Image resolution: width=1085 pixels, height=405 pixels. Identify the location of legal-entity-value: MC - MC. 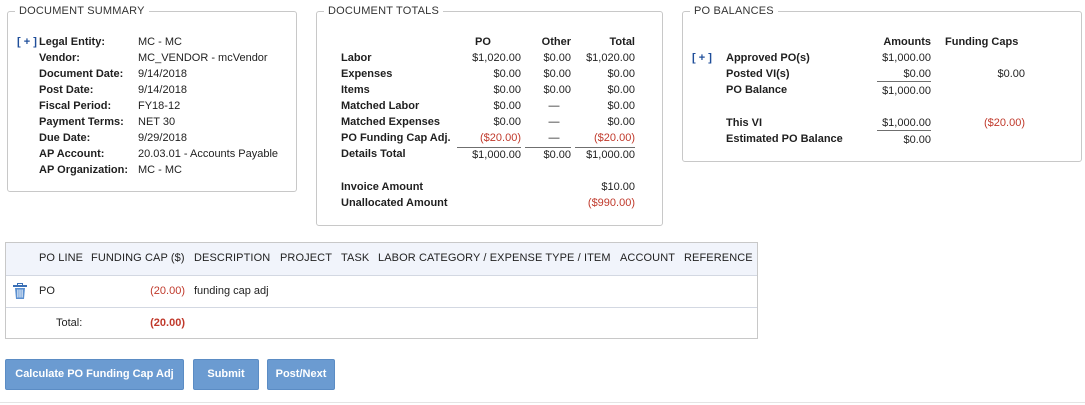
(160, 42).